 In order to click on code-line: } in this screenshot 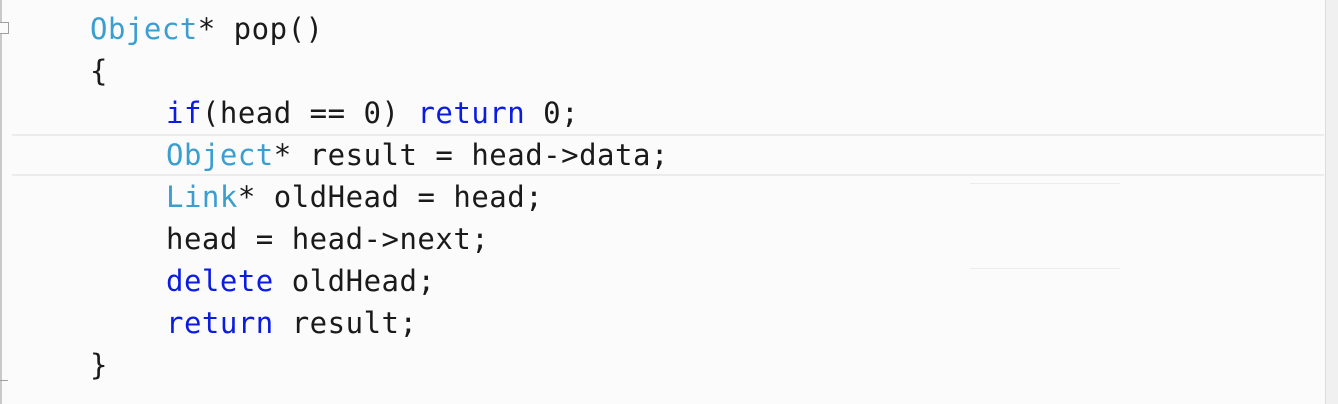, I will do `click(99, 365)`.